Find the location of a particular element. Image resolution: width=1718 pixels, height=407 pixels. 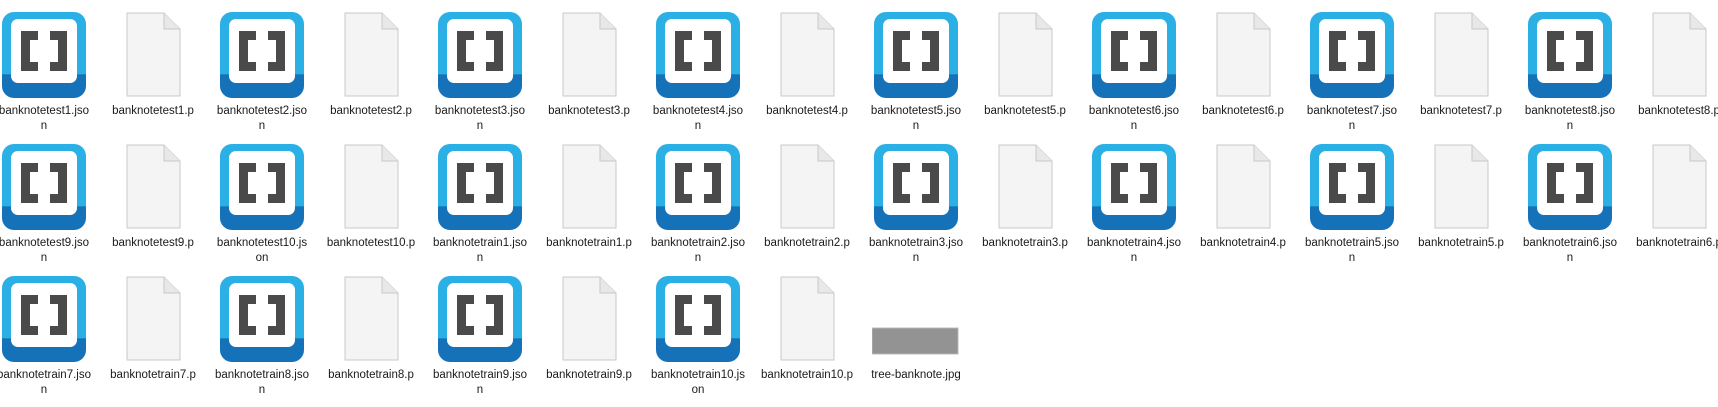

file-item: banknotetrain7.p is located at coordinates (153, 326).